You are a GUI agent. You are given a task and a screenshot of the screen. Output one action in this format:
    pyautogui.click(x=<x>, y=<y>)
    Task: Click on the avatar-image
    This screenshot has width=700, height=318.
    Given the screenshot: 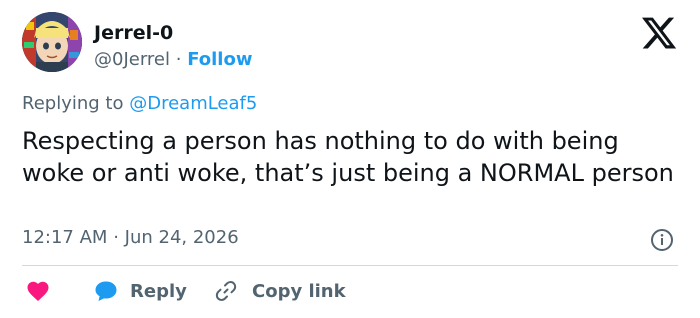 What is the action you would take?
    pyautogui.click(x=52, y=42)
    